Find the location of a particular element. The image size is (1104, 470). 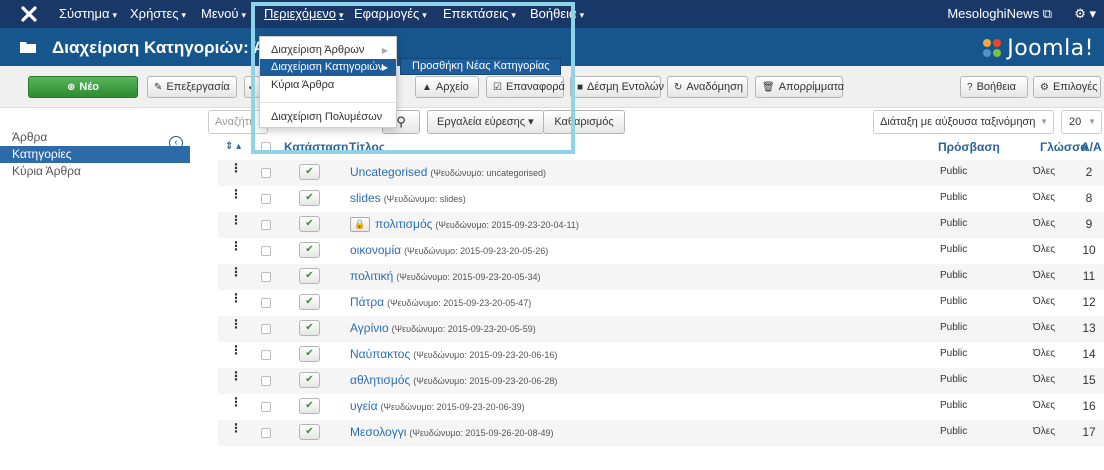

category-title-link: πολιτική is located at coordinates (371, 276).